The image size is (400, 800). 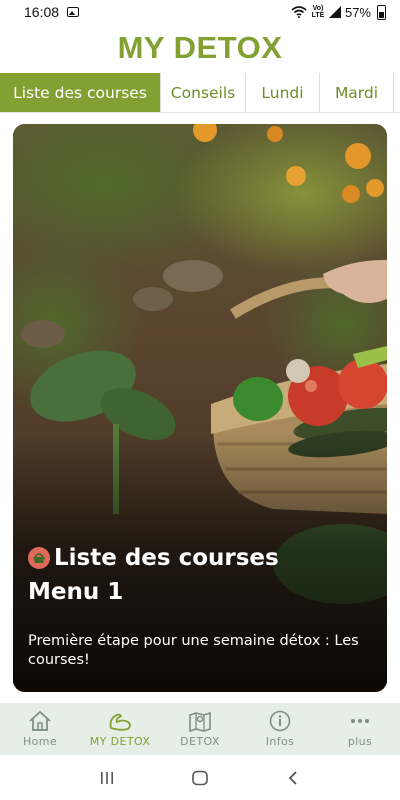 I want to click on back-icon, so click(x=293, y=777).